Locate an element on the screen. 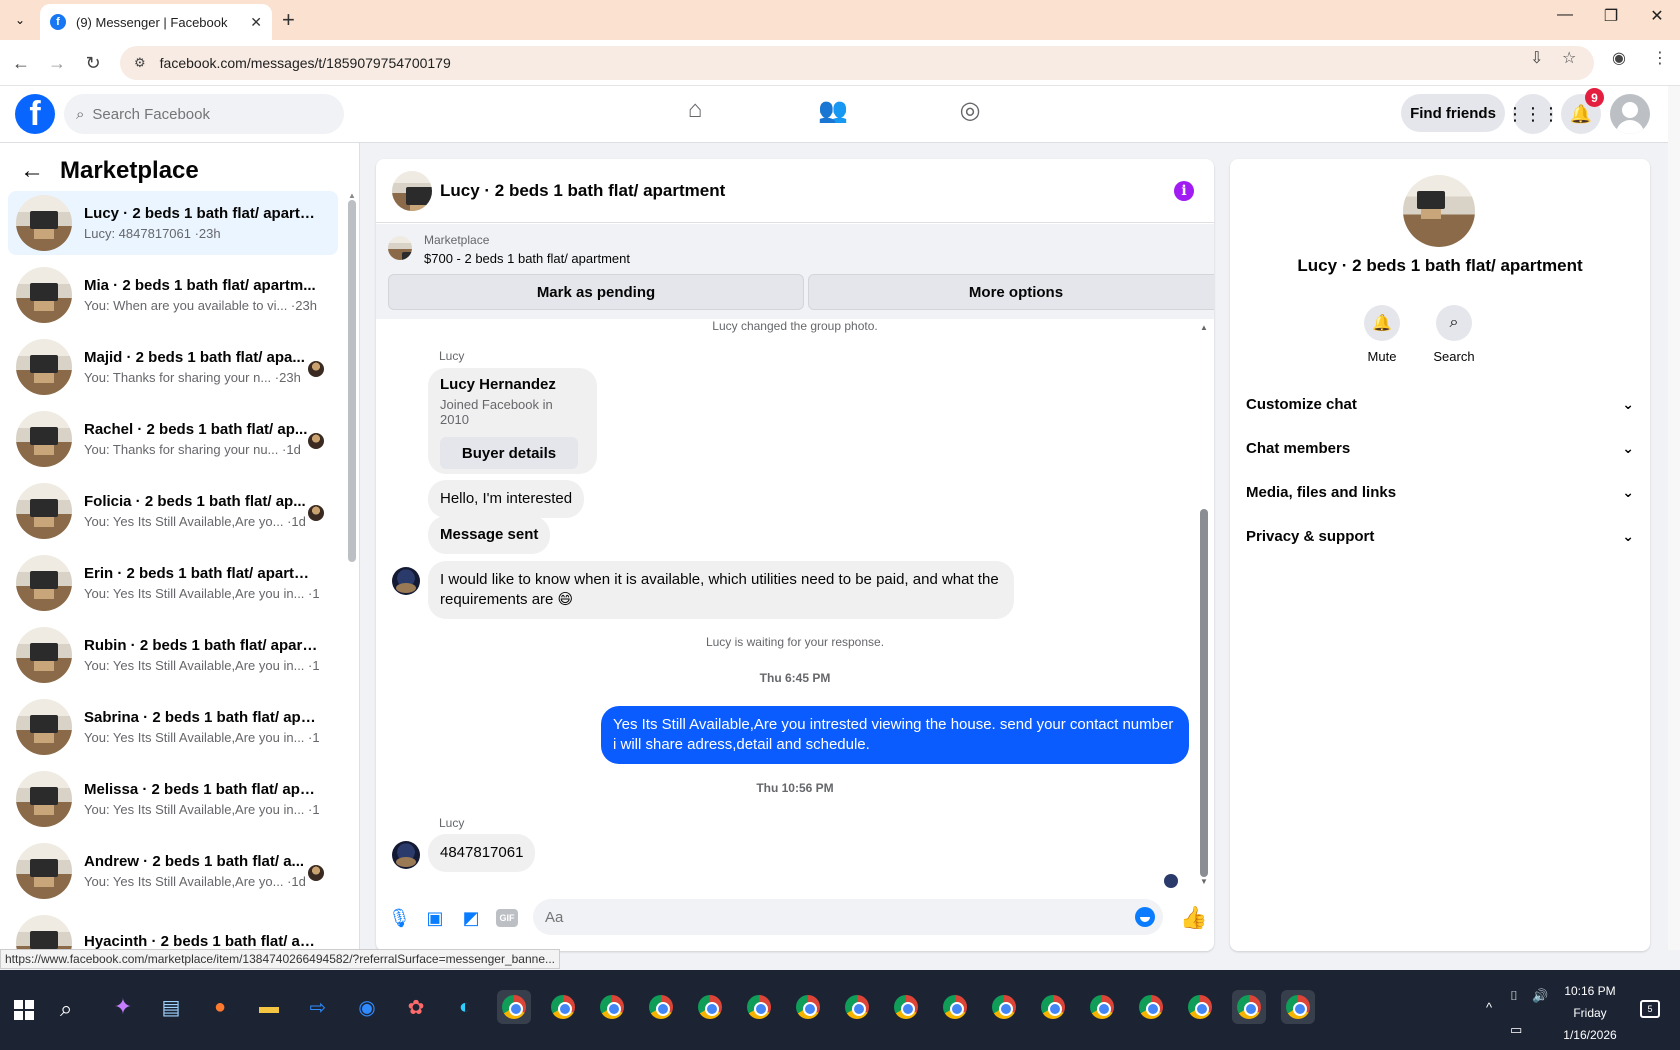 This screenshot has height=1050, width=1680. browser-menu-icon: ⋮ is located at coordinates (1660, 58).